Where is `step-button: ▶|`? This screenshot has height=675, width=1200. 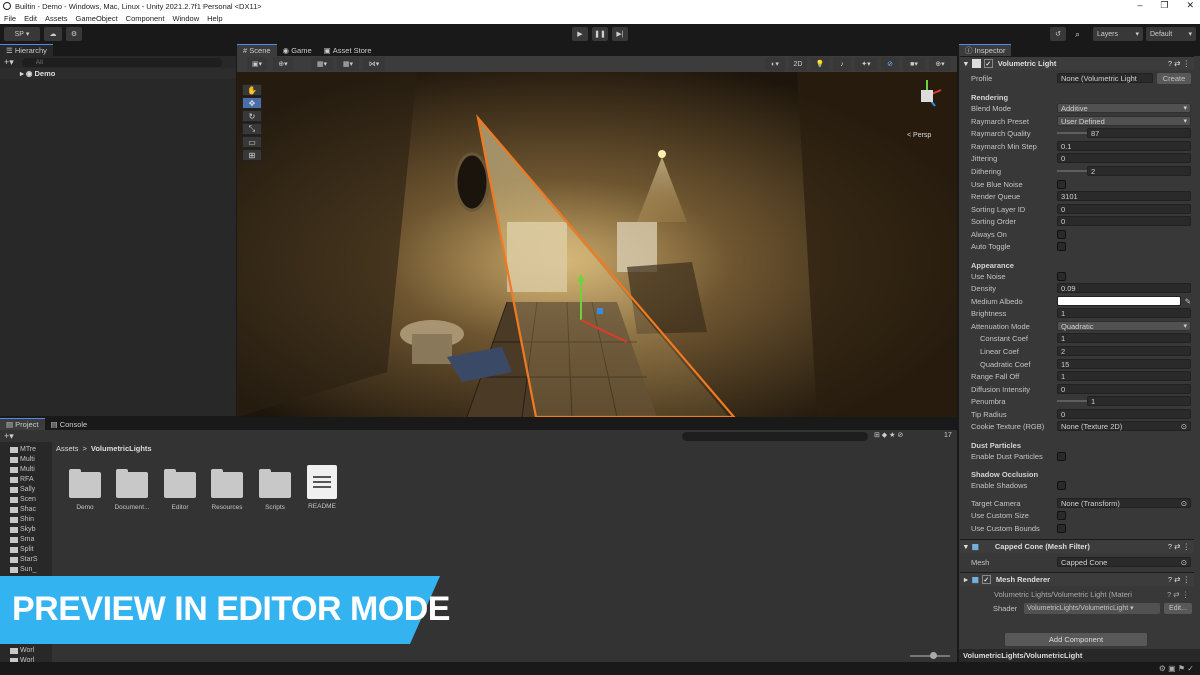 step-button: ▶| is located at coordinates (620, 34).